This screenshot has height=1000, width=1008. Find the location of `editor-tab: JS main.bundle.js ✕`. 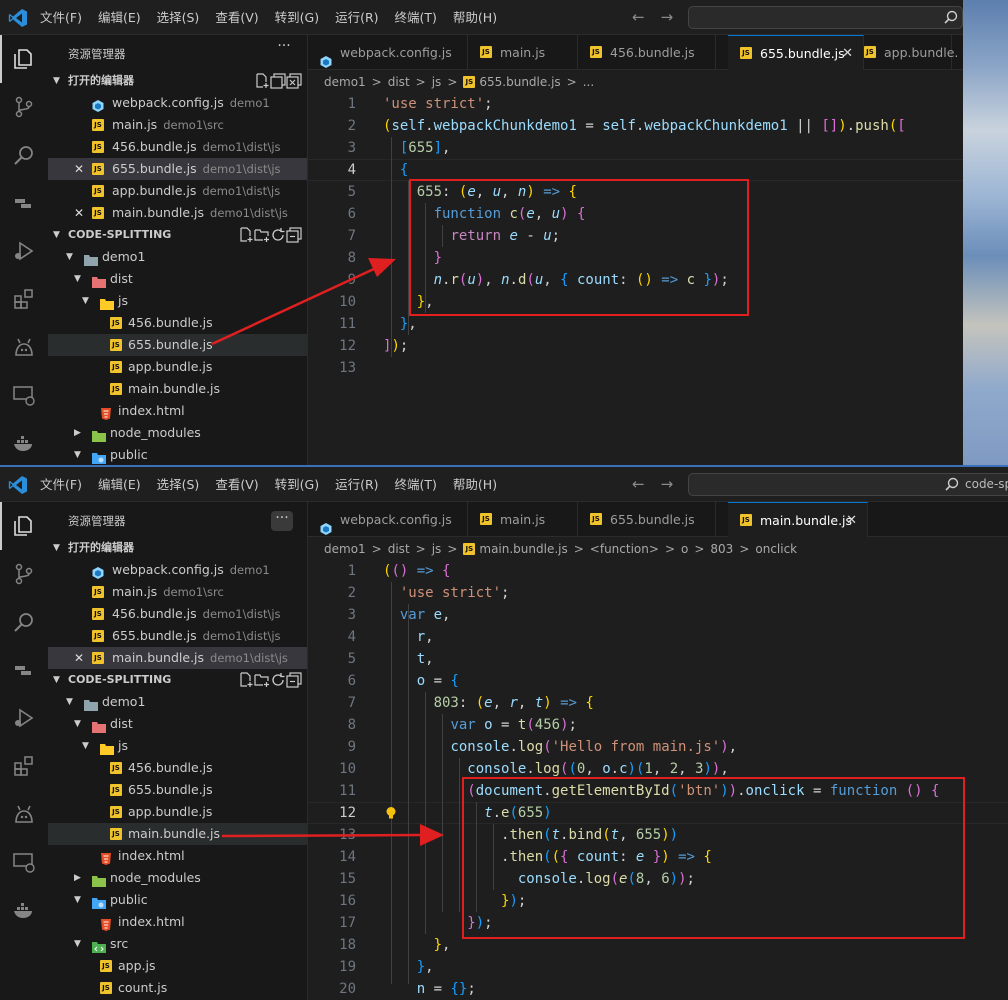

editor-tab: JS main.bundle.js ✕ is located at coordinates (798, 519).